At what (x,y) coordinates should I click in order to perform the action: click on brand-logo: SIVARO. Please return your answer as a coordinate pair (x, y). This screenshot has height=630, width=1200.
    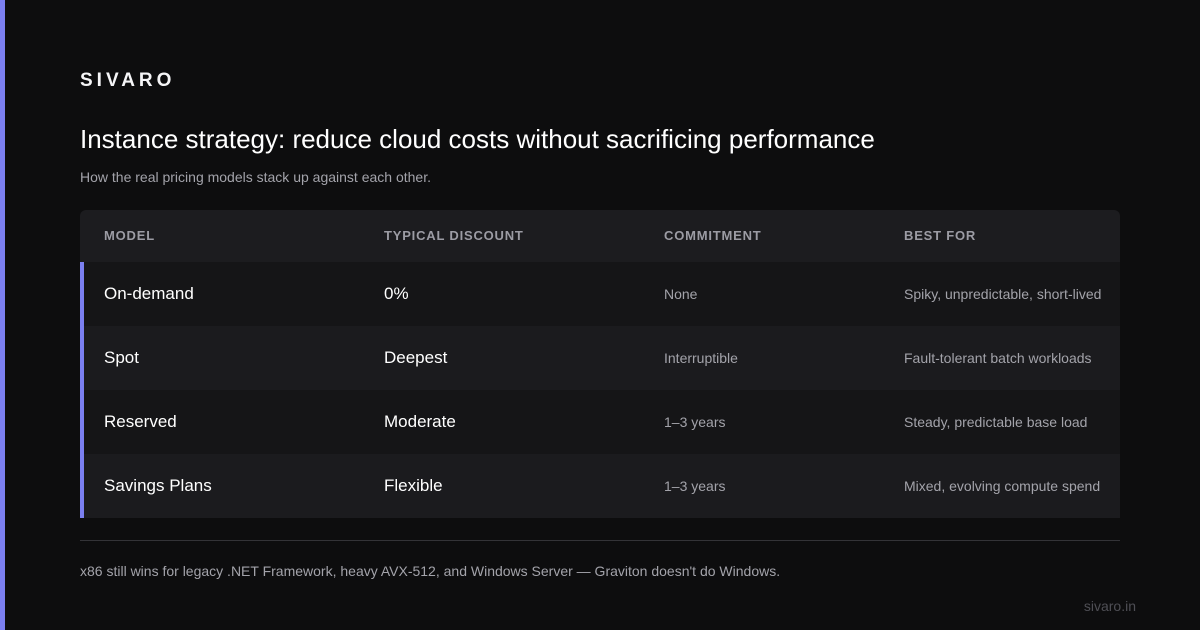
    Looking at the image, I should click on (128, 80).